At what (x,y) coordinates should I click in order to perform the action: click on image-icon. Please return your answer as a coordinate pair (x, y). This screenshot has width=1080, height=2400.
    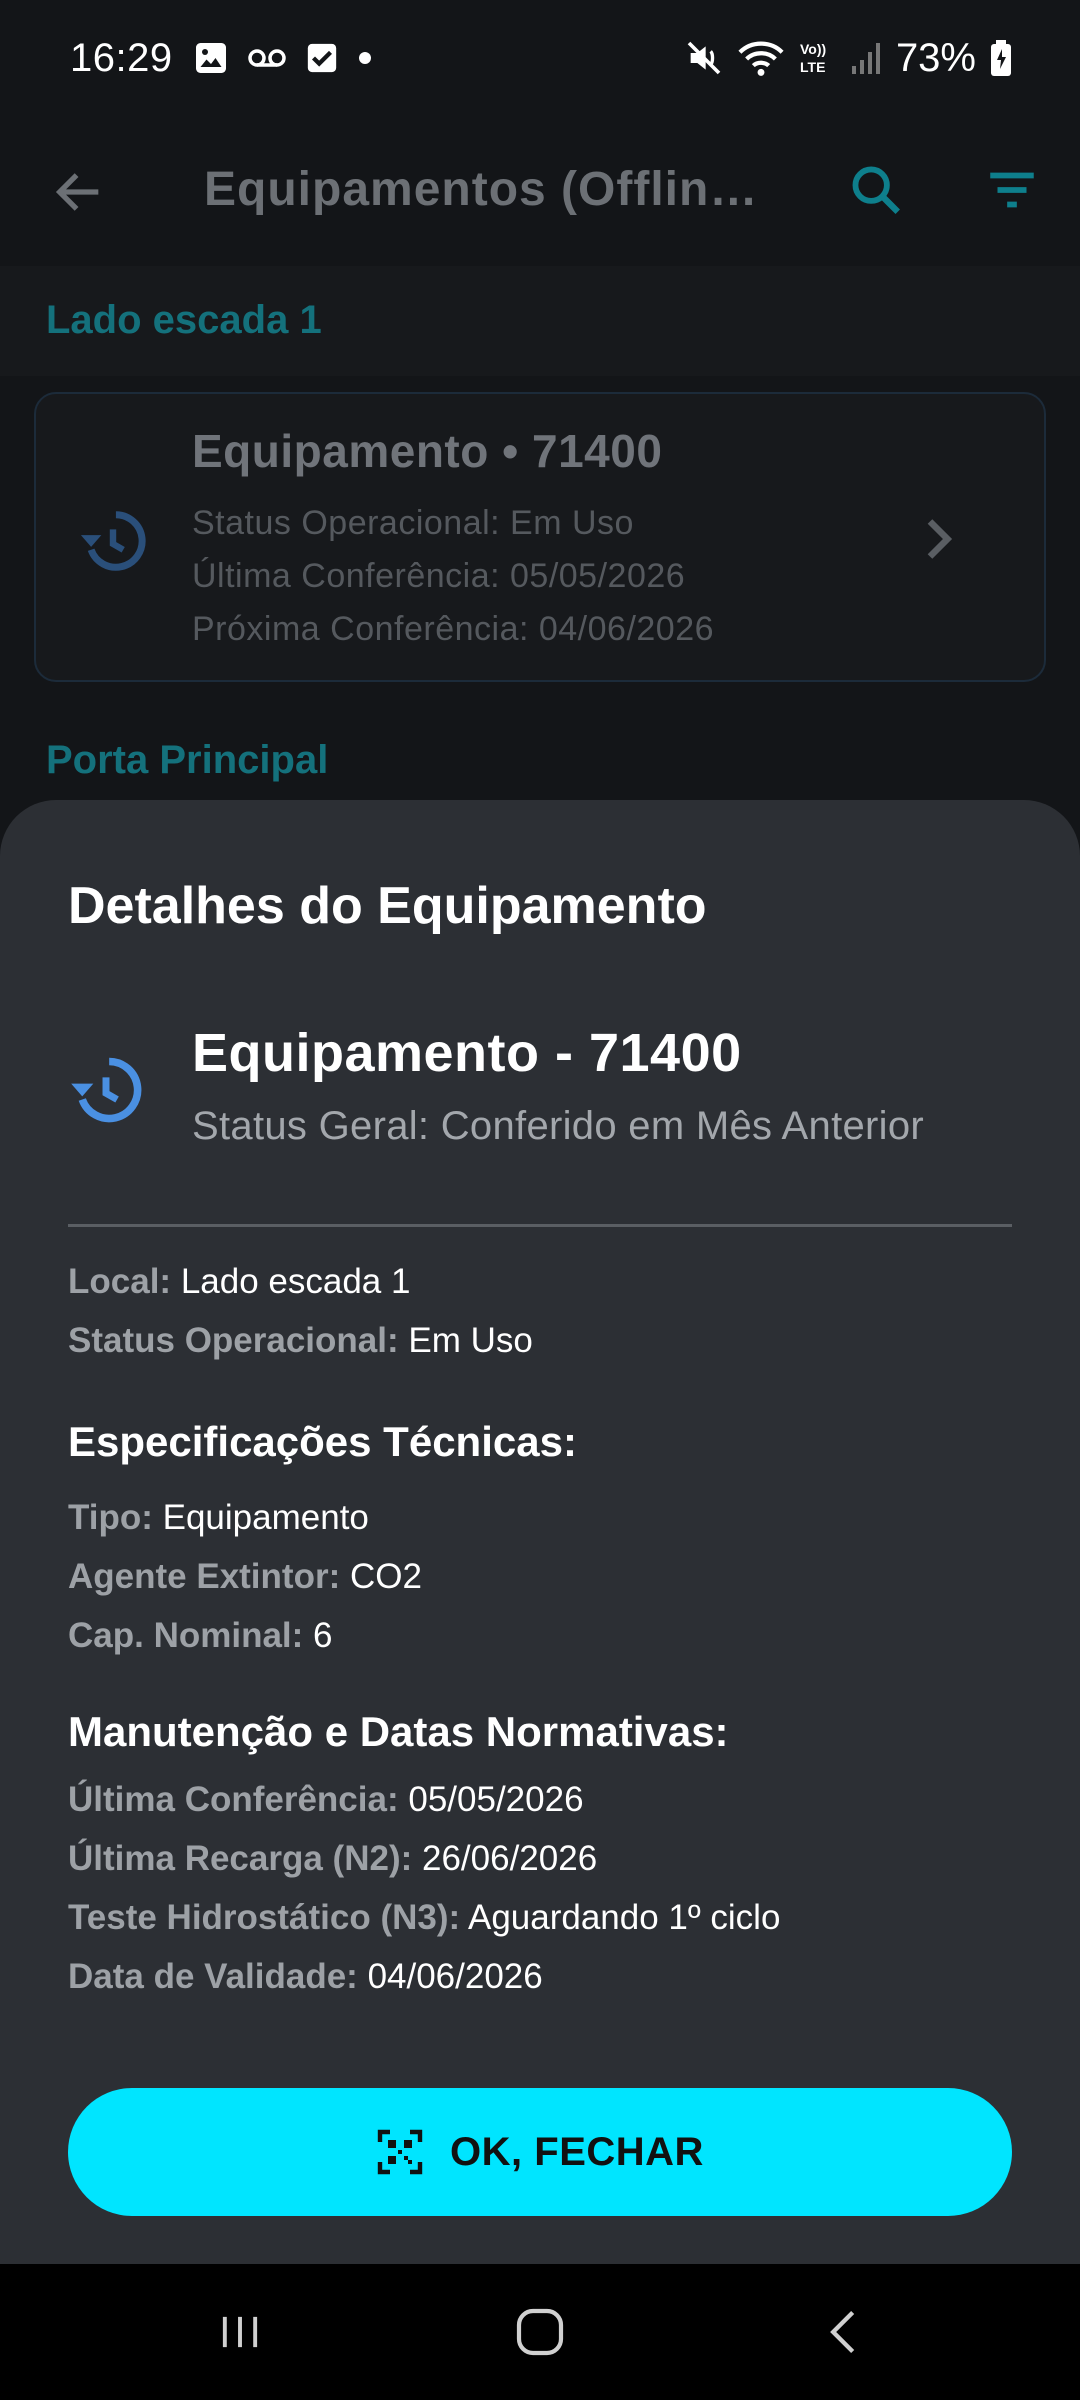
    Looking at the image, I should click on (210, 58).